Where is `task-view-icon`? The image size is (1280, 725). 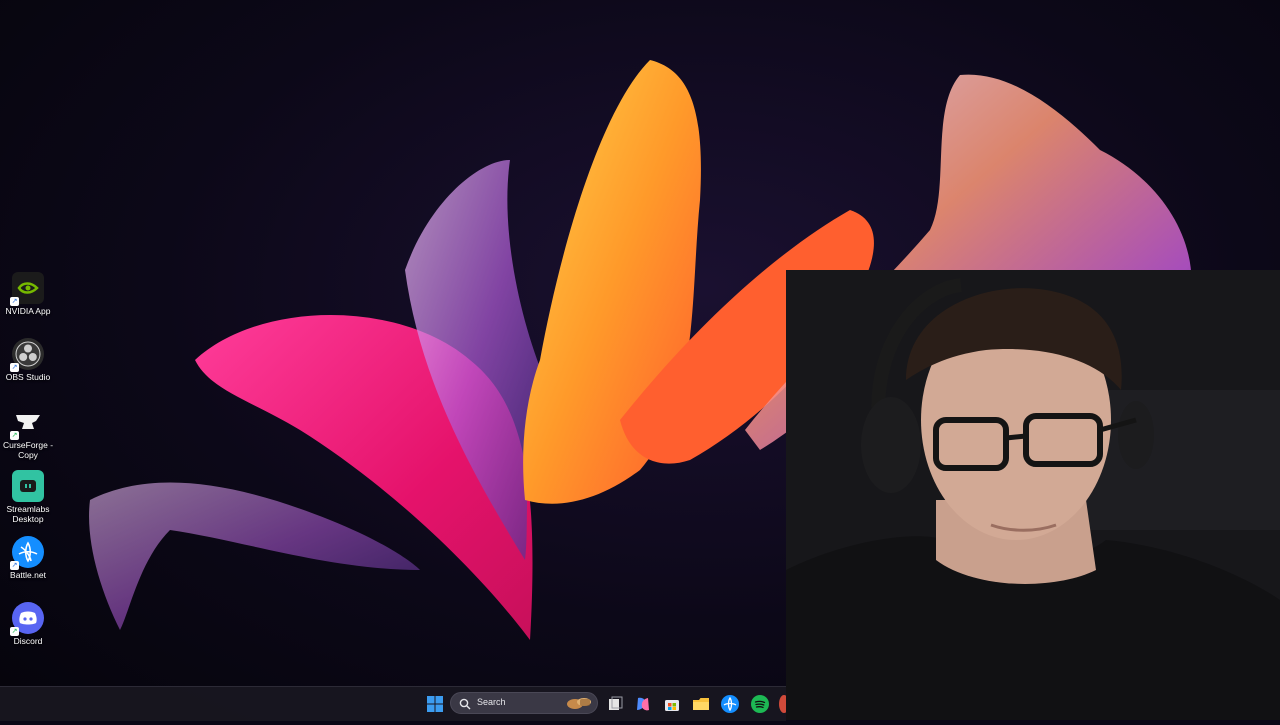
task-view-icon is located at coordinates (615, 704).